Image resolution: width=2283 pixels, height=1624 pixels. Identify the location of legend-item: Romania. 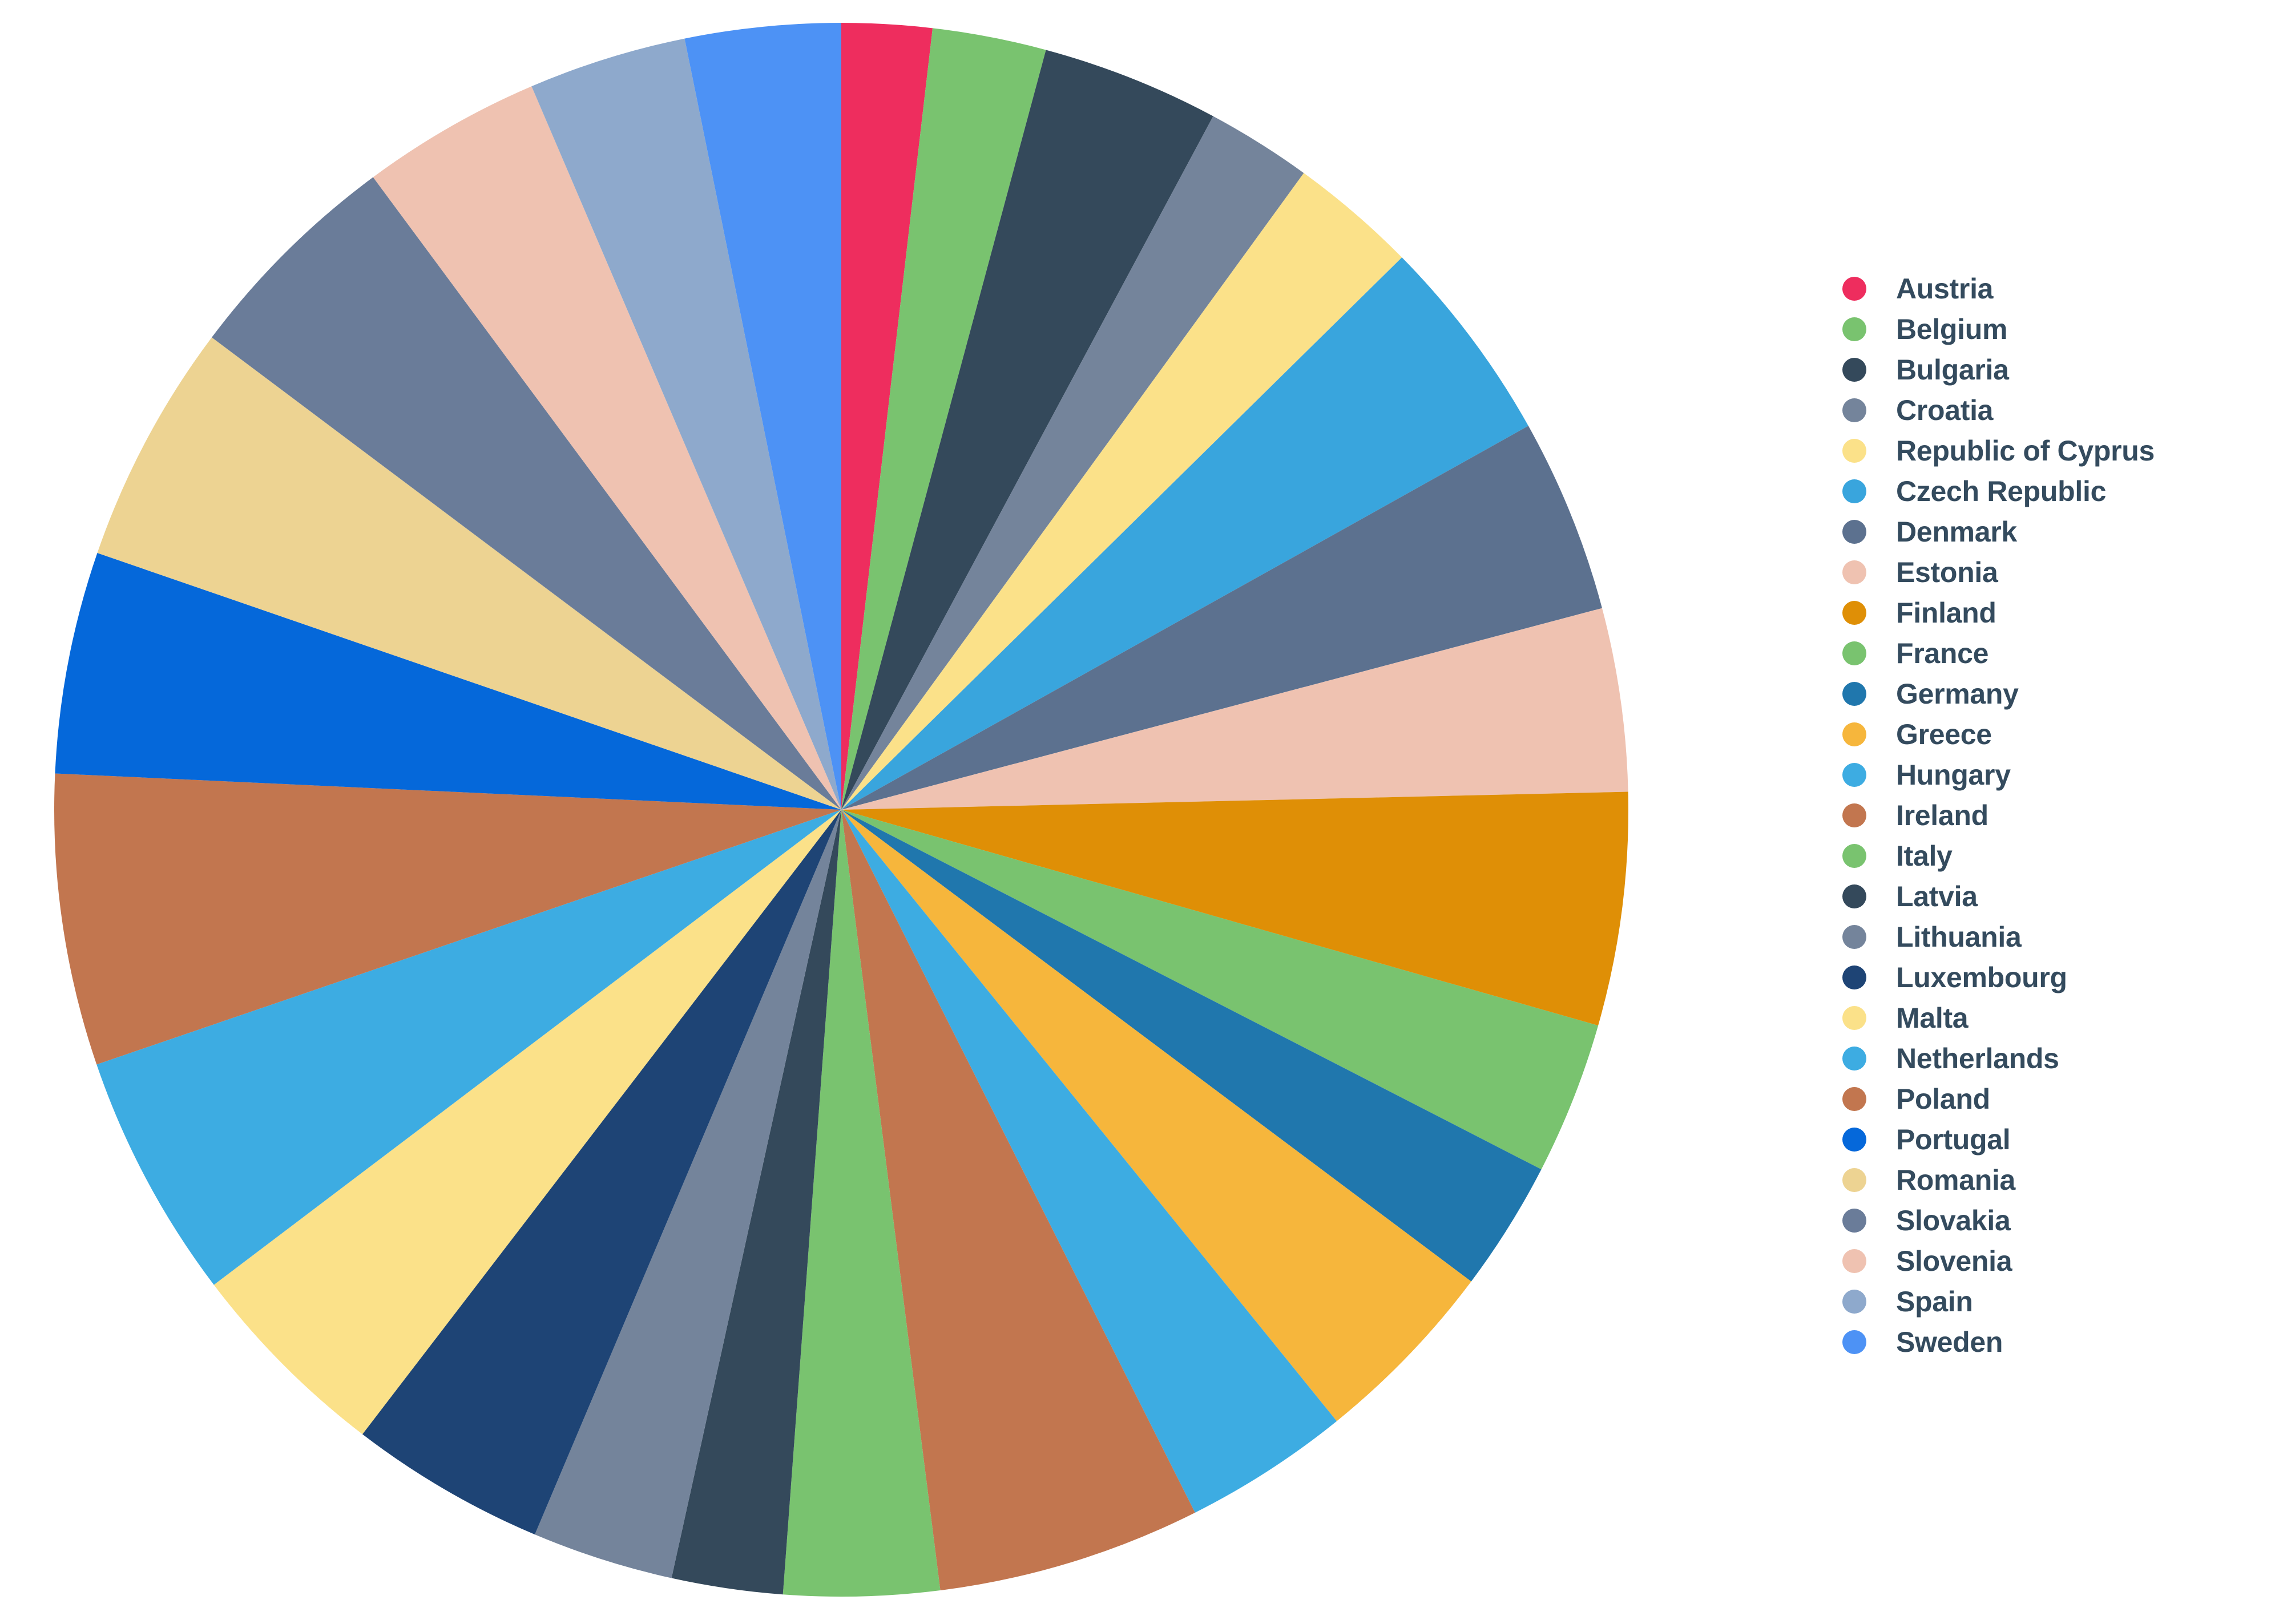
(2059, 1180).